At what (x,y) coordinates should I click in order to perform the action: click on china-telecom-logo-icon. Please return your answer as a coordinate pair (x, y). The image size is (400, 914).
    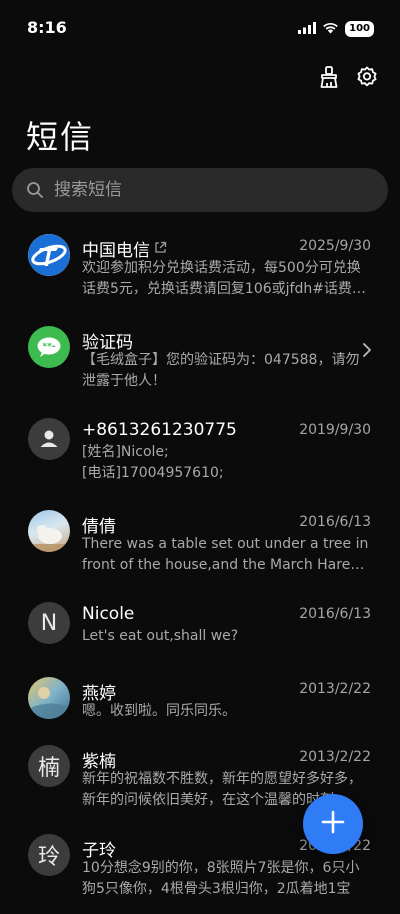
    Looking at the image, I should click on (49, 255).